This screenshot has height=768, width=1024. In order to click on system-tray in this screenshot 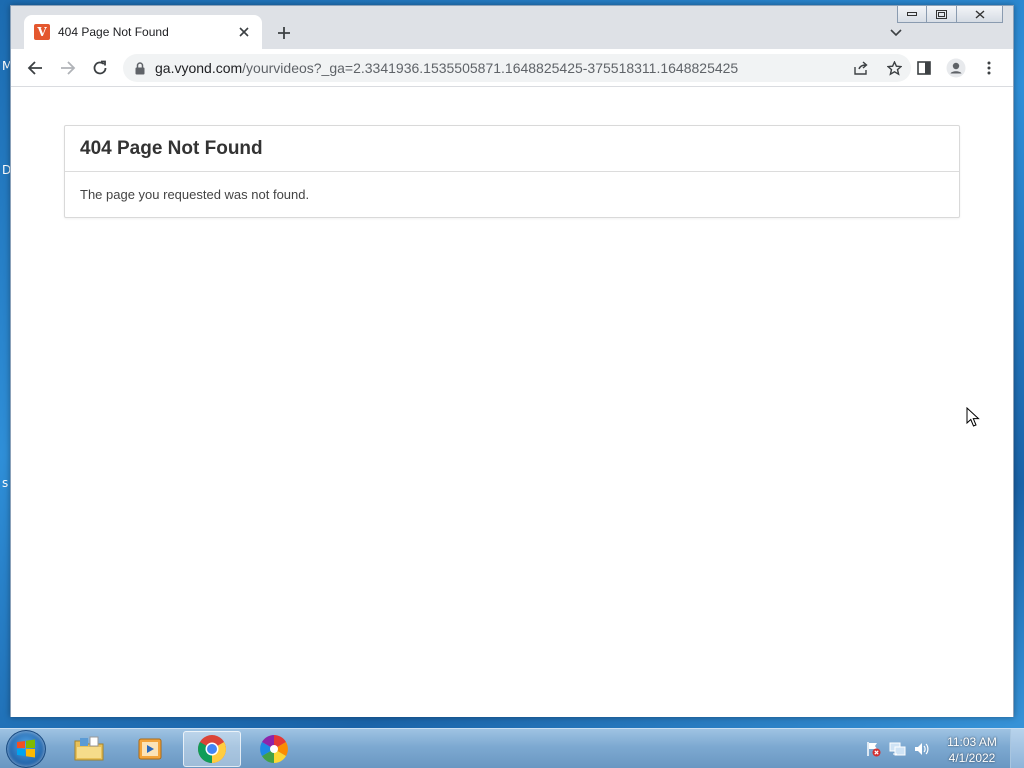, I will do `click(898, 748)`.